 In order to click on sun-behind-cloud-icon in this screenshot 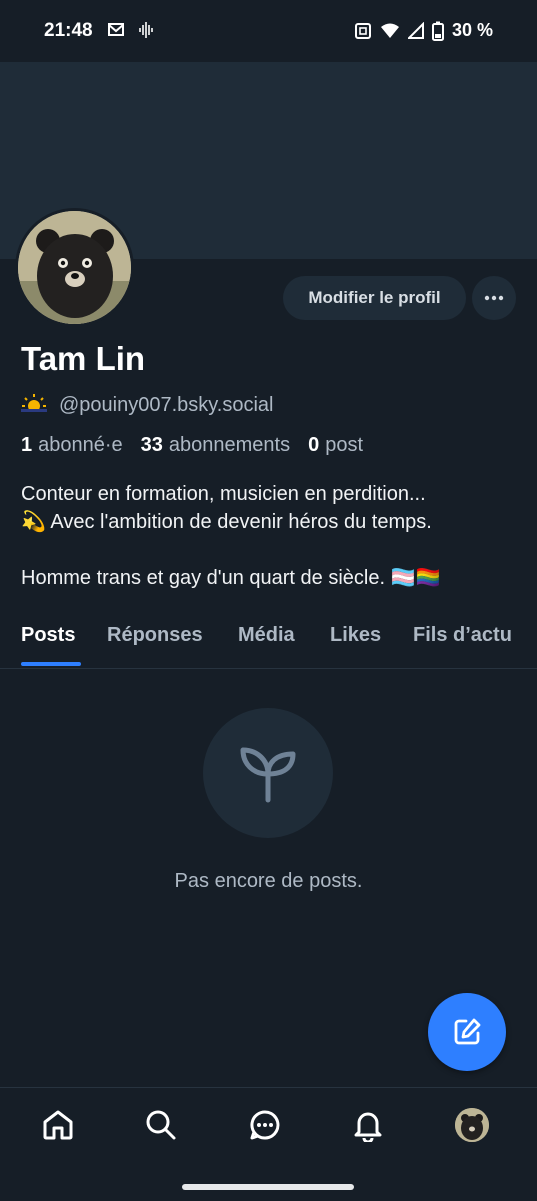, I will do `click(34, 403)`.